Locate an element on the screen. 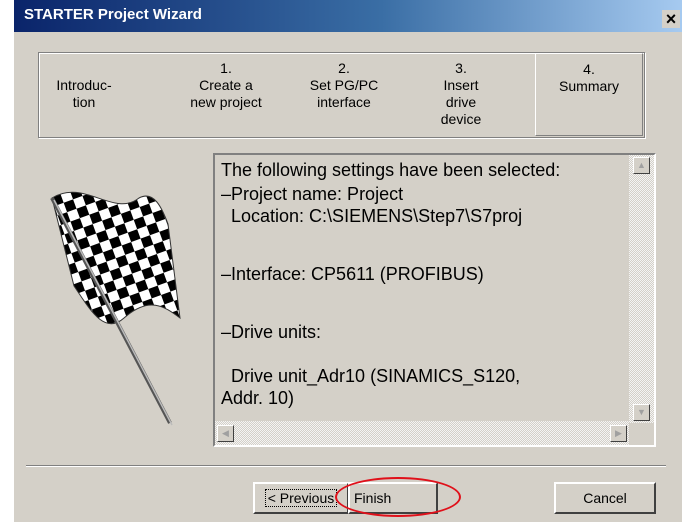 The height and width of the screenshot is (522, 682). step-summary: 4. Summary is located at coordinates (589, 94).